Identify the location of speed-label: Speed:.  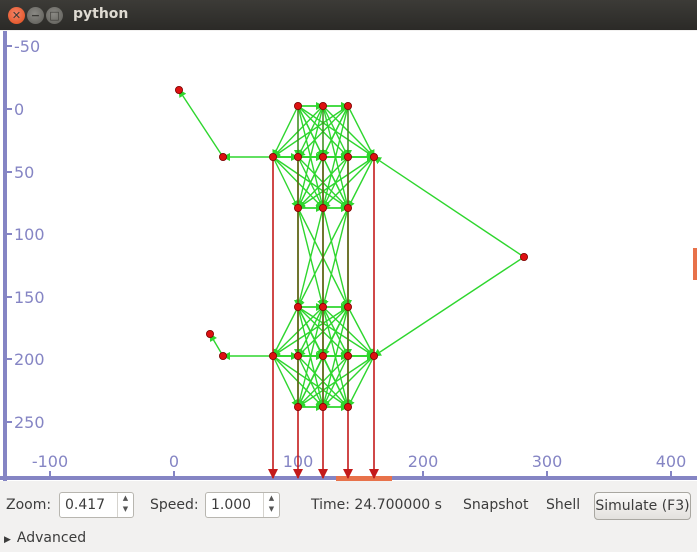
(174, 505).